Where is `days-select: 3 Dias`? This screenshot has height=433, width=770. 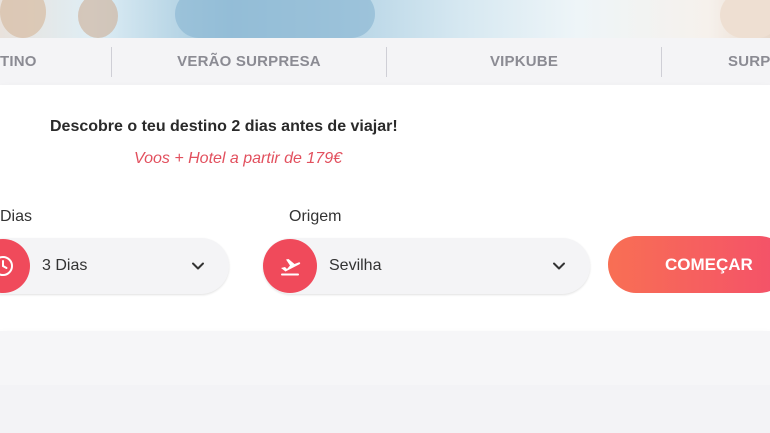 days-select: 3 Dias is located at coordinates (114, 266).